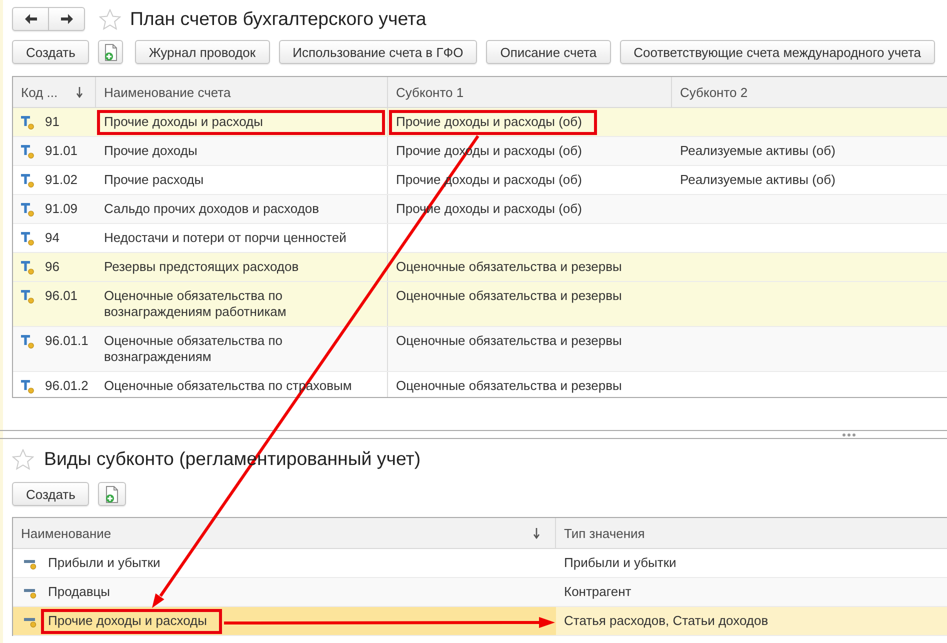 This screenshot has width=947, height=643. I want to click on subconto-kind-name: Прочие доходы и расходы, so click(127, 620).